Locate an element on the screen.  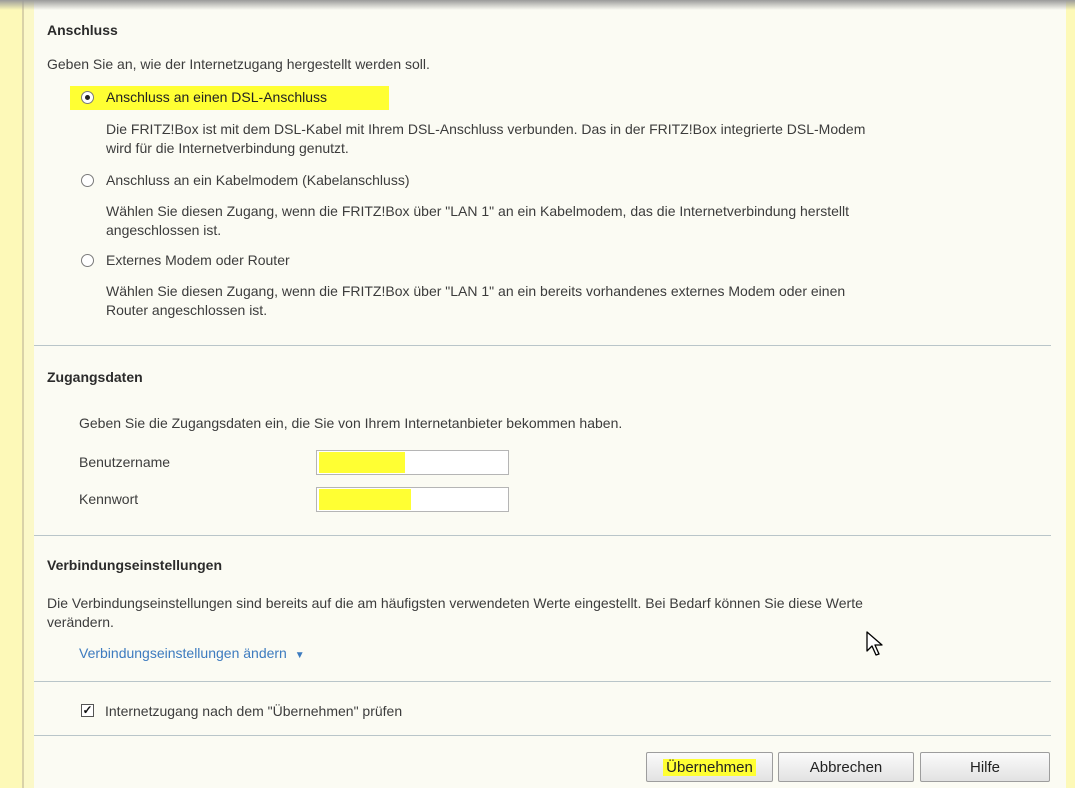
left-border is located at coordinates (23, 394).